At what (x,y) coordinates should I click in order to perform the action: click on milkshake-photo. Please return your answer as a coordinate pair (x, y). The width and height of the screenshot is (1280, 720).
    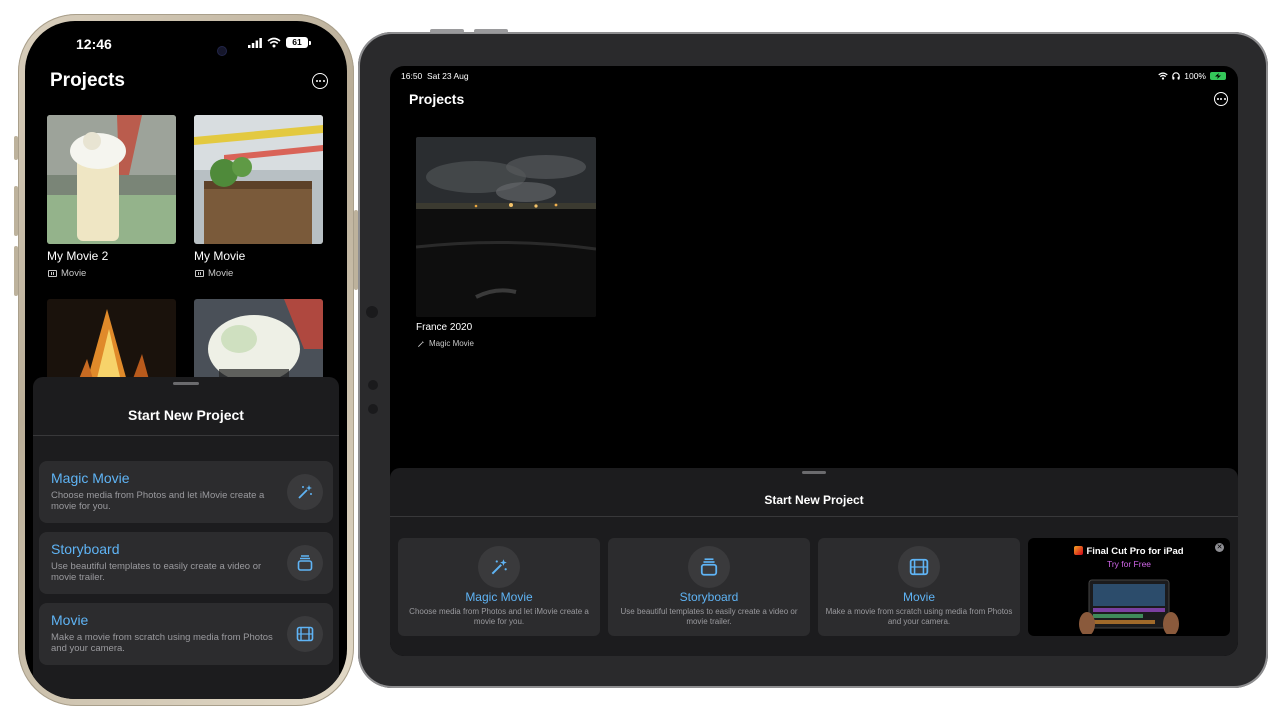
    Looking at the image, I should click on (111, 179).